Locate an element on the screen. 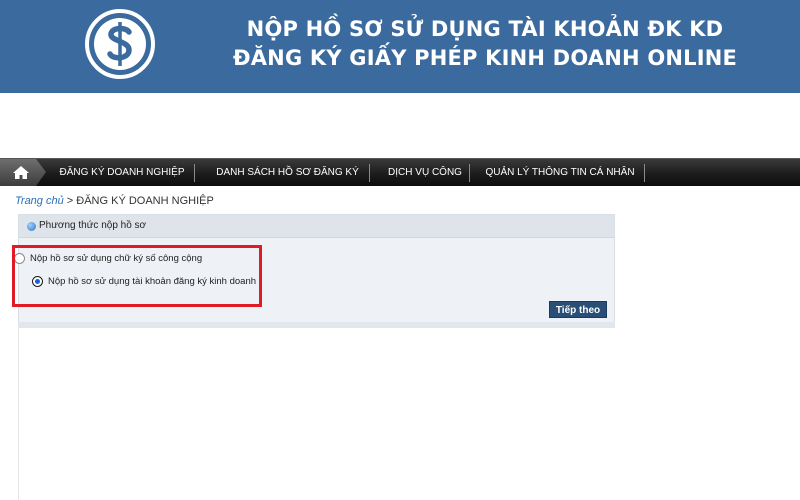 The height and width of the screenshot is (500, 800). next-button: Tiếp theo is located at coordinates (578, 309).